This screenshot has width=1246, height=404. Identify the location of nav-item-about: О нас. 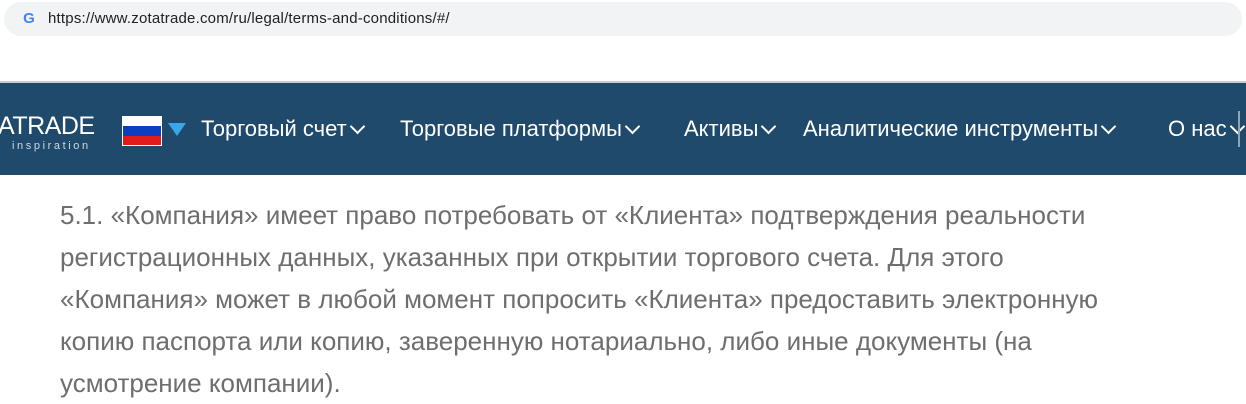
(1206, 129).